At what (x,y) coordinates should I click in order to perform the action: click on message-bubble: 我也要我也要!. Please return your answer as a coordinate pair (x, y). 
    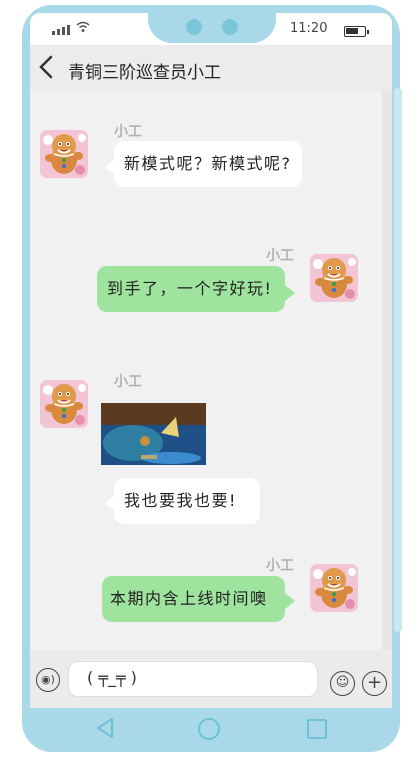
    Looking at the image, I should click on (187, 501).